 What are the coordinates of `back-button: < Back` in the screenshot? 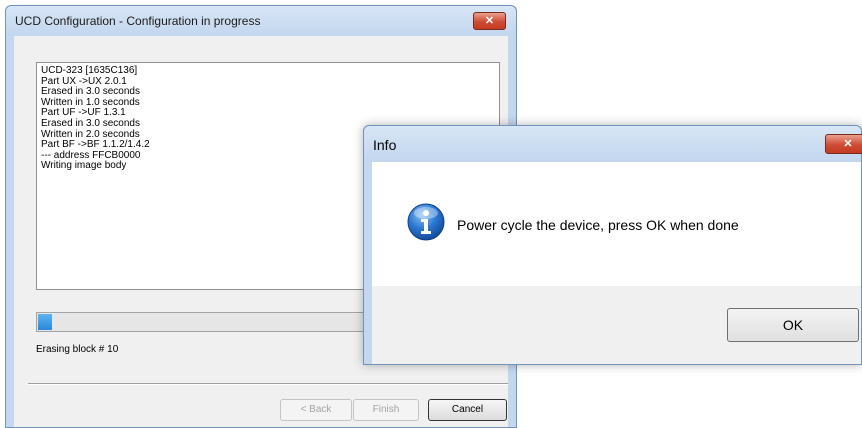 It's located at (316, 410).